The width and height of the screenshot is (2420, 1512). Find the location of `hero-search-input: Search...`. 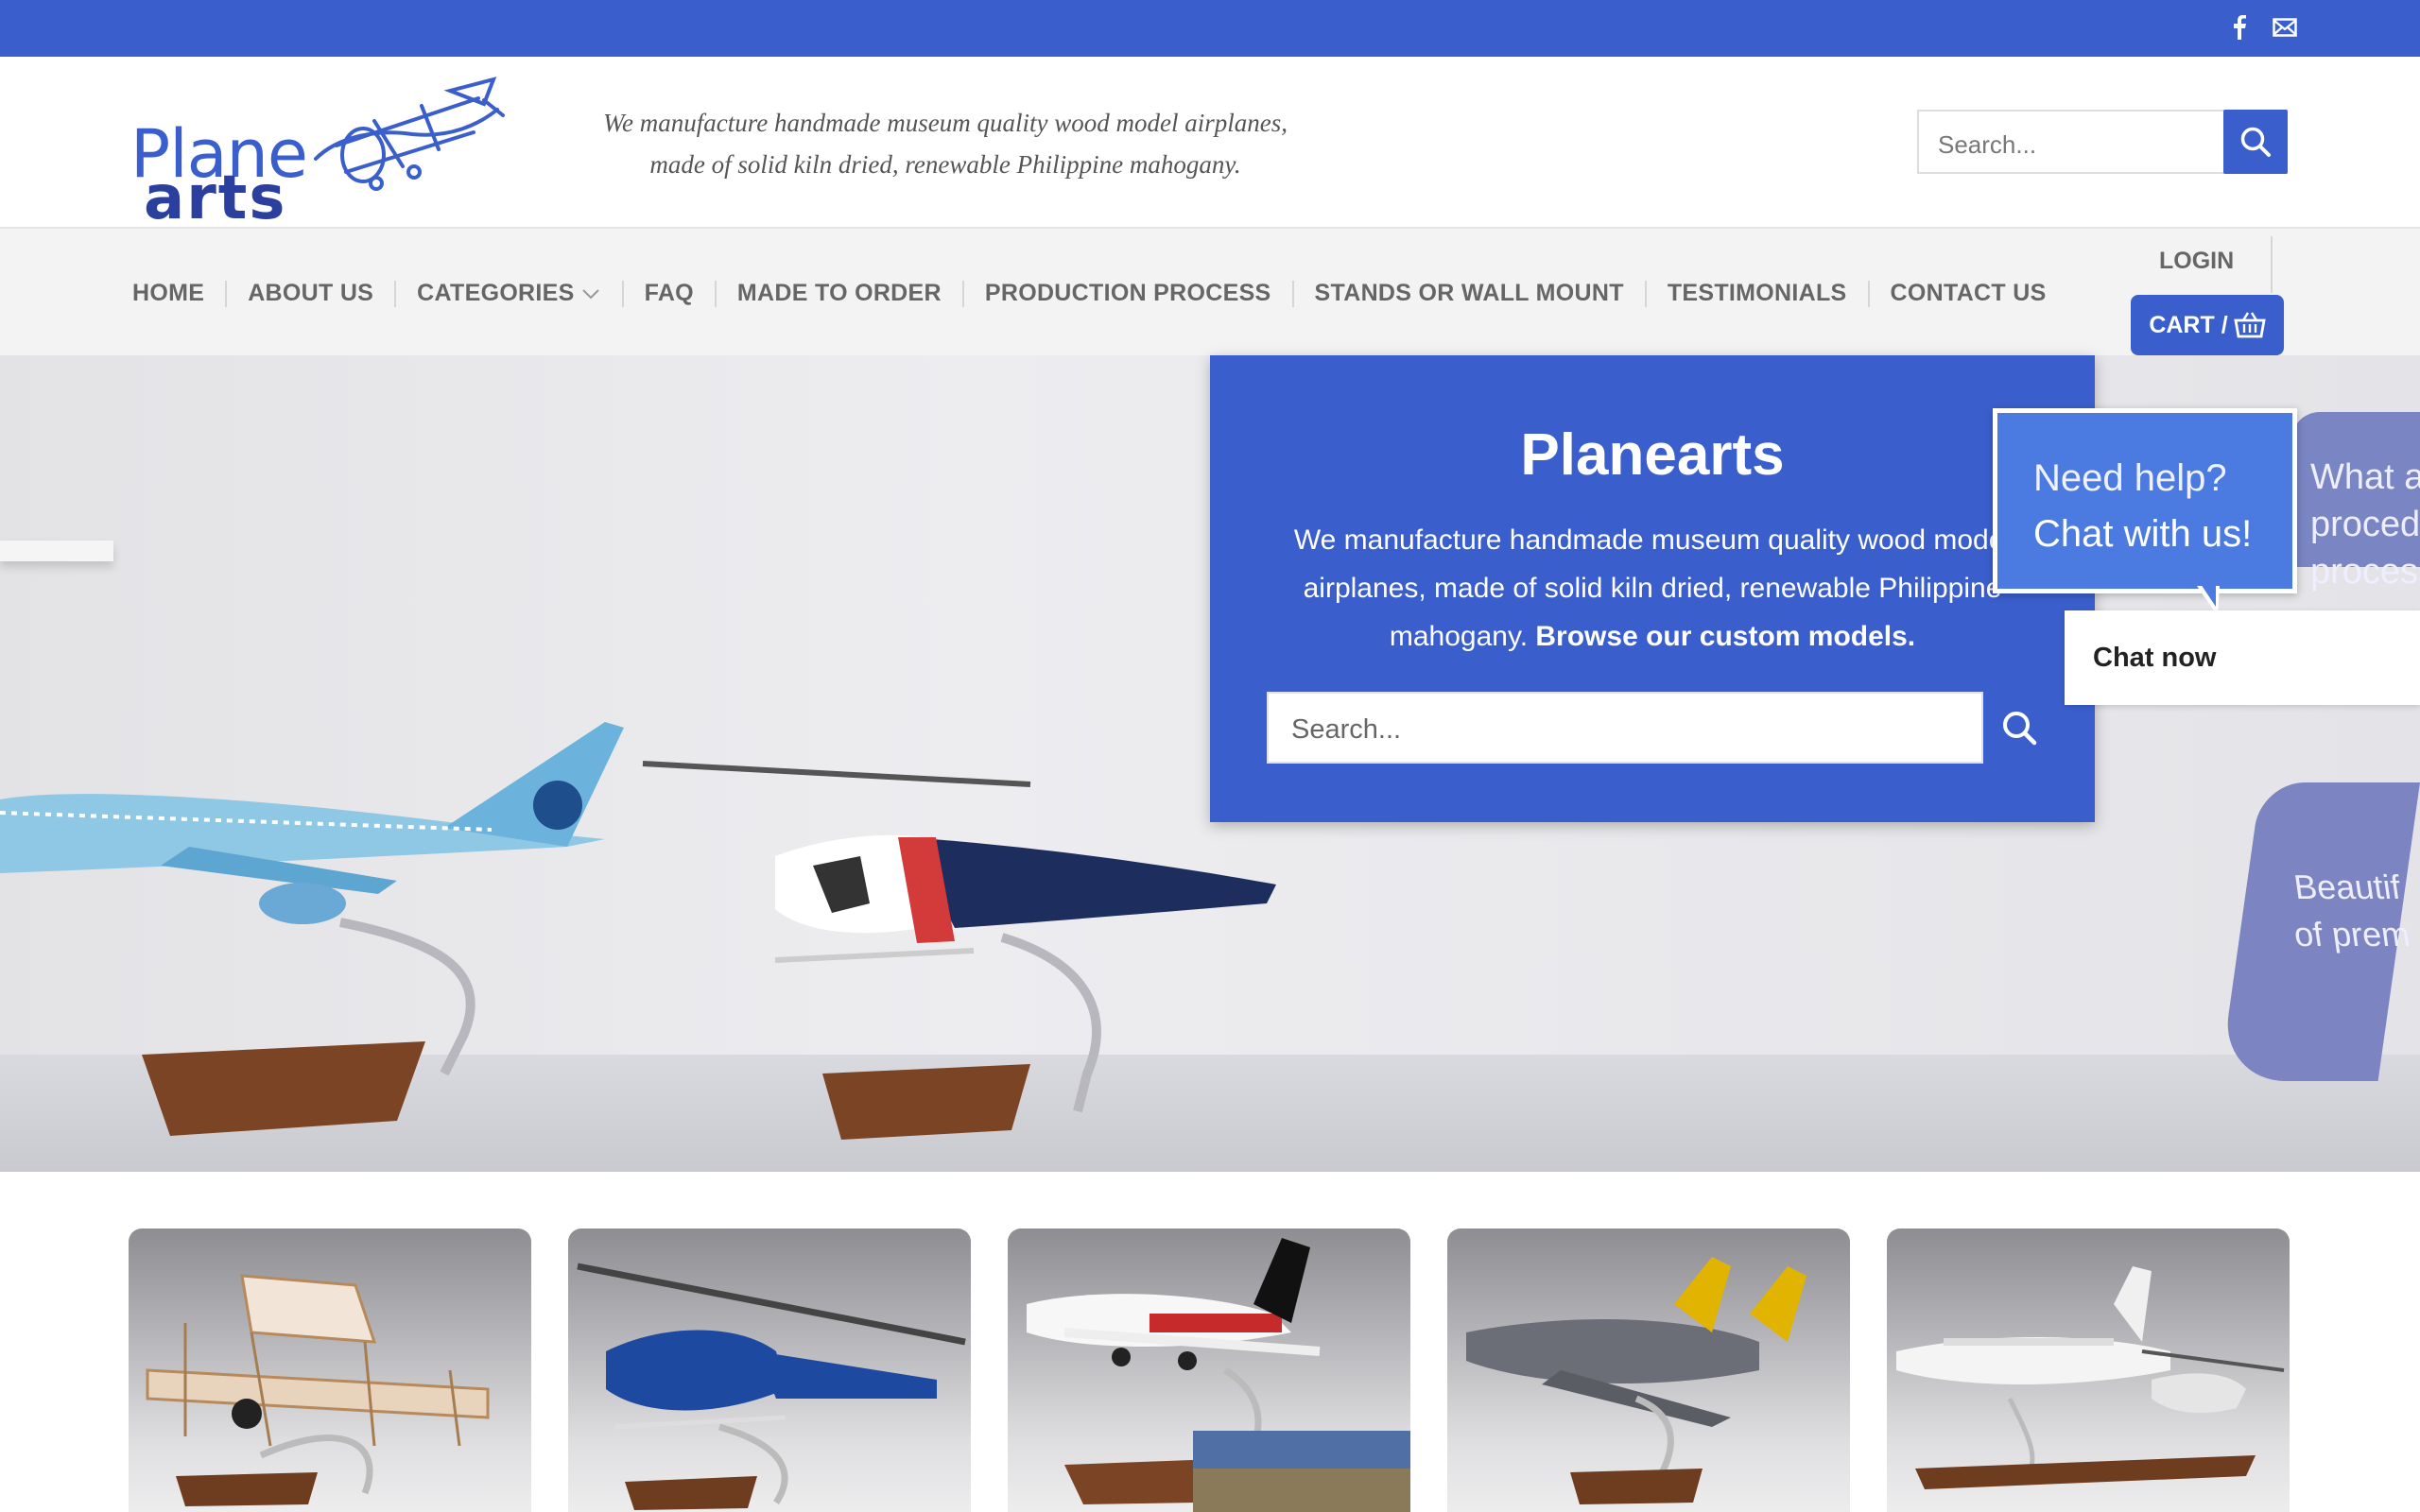

hero-search-input: Search... is located at coordinates (1625, 728).